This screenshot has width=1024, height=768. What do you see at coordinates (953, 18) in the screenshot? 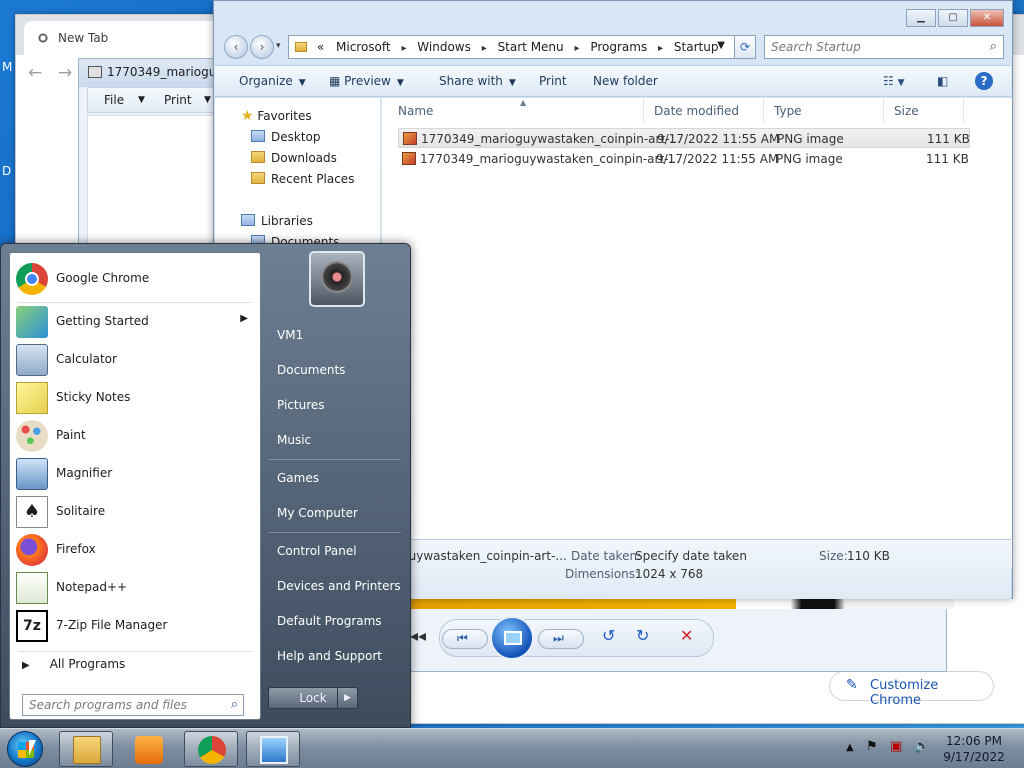
I see `maximize-button: ▢` at bounding box center [953, 18].